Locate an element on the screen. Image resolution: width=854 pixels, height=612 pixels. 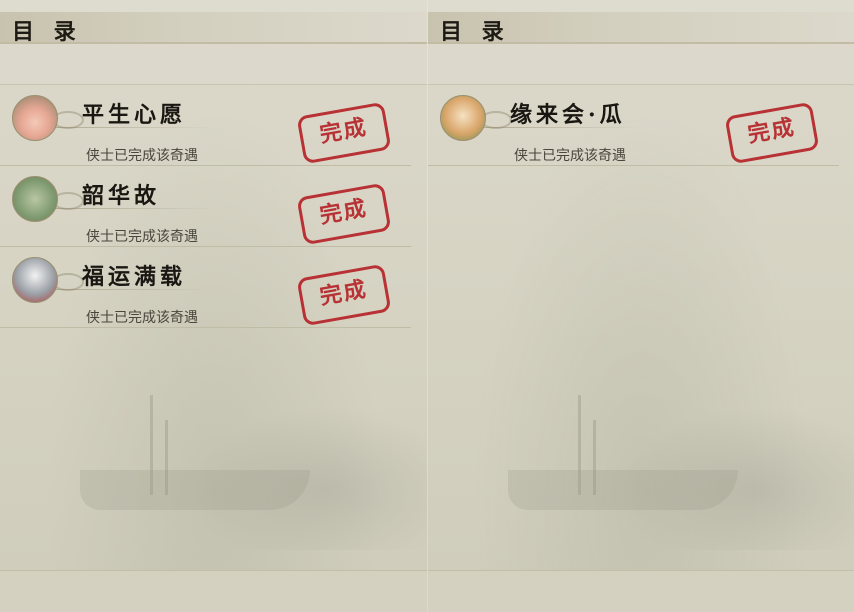
list-item: 平生心愿 侠士已完成该奇遇 完成 is located at coordinates (205, 125).